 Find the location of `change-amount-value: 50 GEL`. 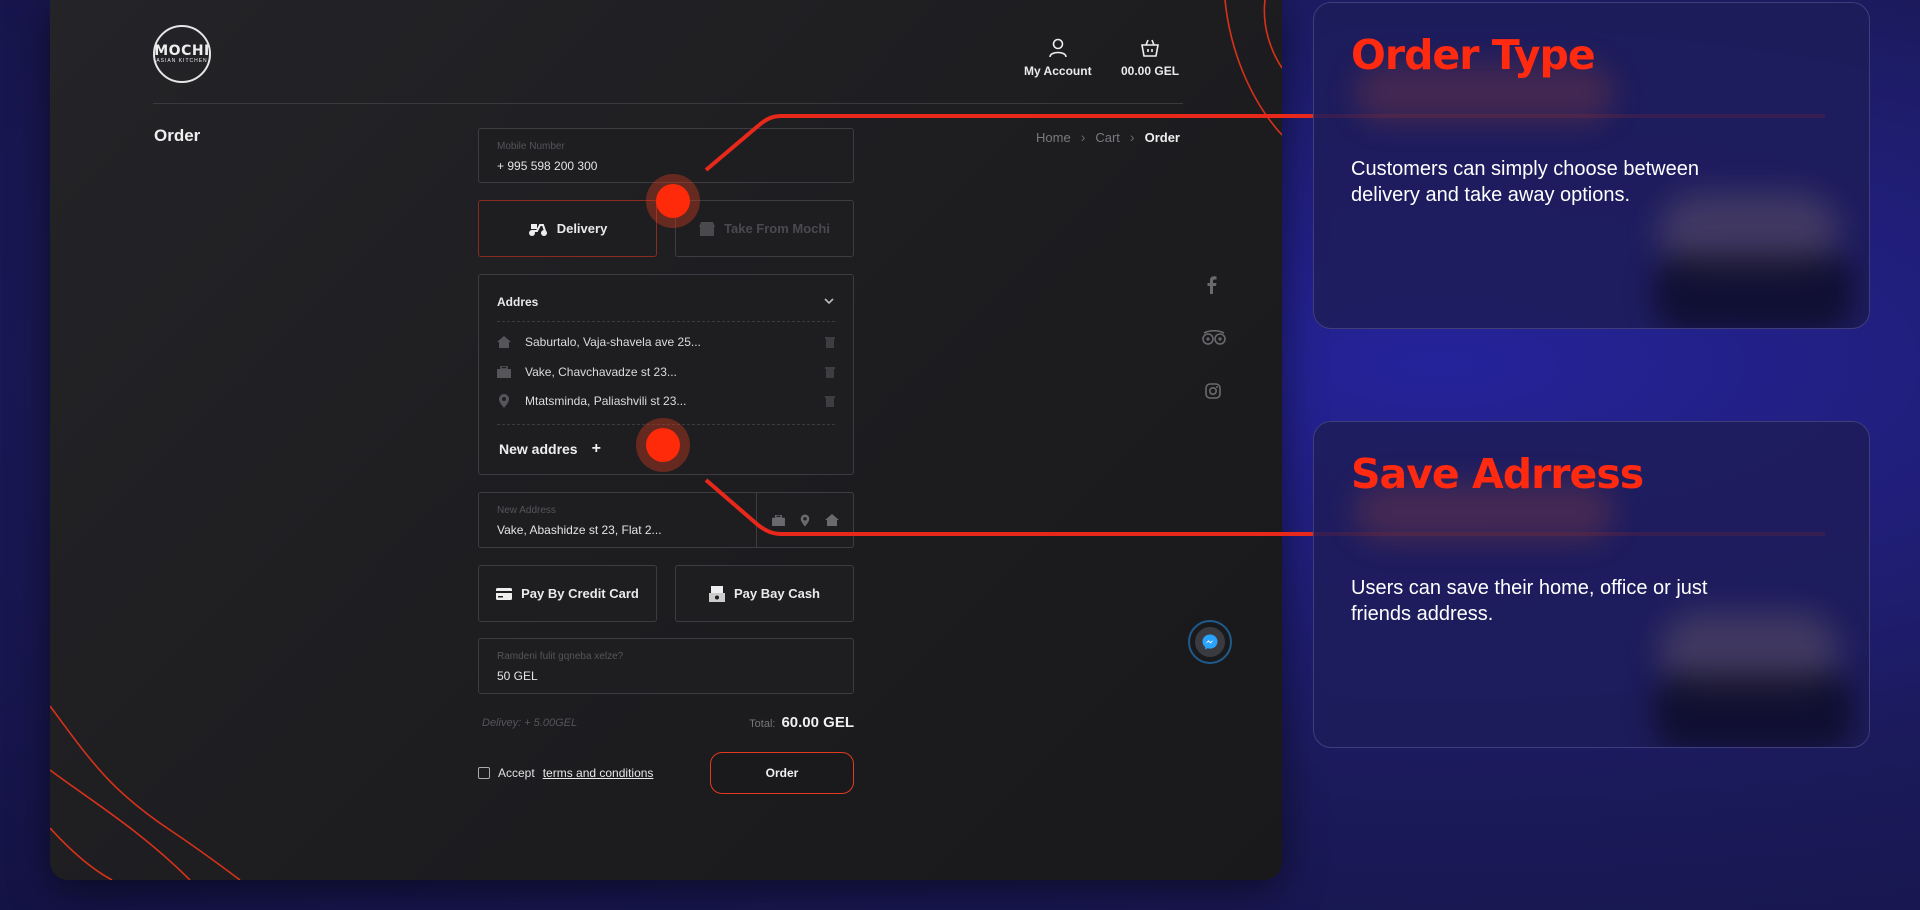

change-amount-value: 50 GEL is located at coordinates (517, 676).